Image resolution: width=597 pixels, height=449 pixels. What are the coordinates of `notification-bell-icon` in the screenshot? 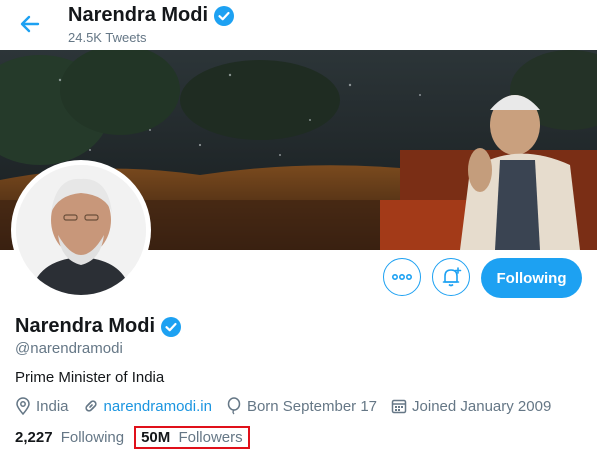 It's located at (452, 277).